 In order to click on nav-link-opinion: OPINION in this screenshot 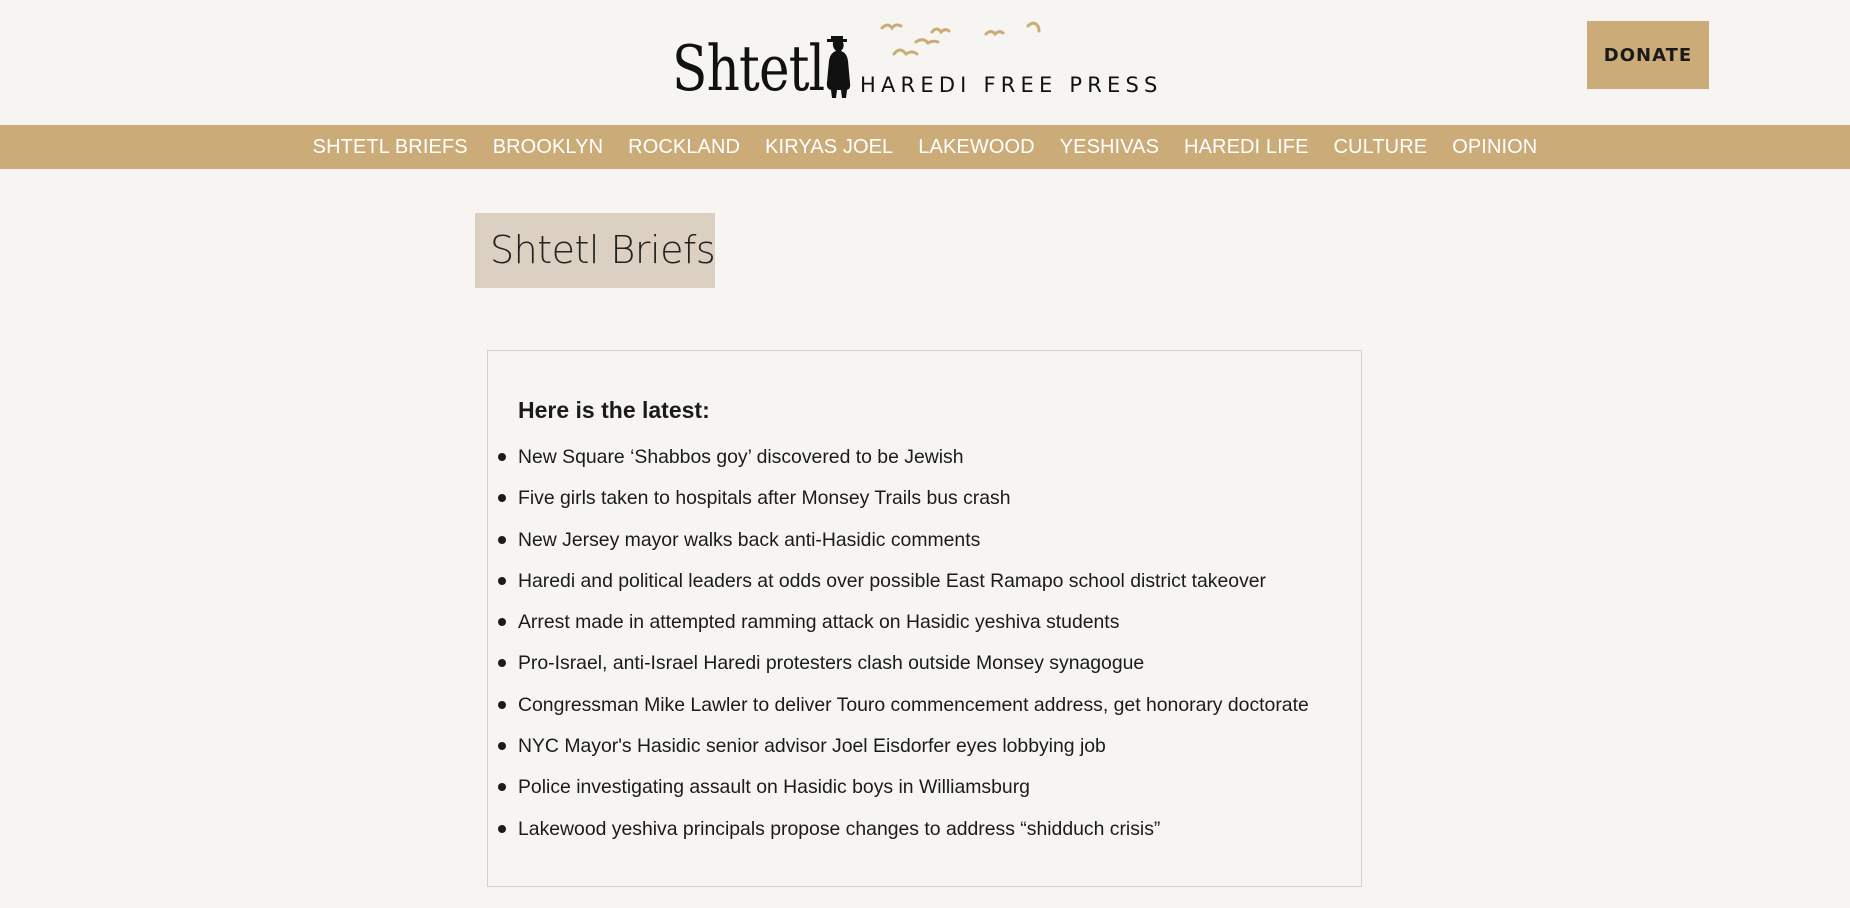, I will do `click(1494, 147)`.